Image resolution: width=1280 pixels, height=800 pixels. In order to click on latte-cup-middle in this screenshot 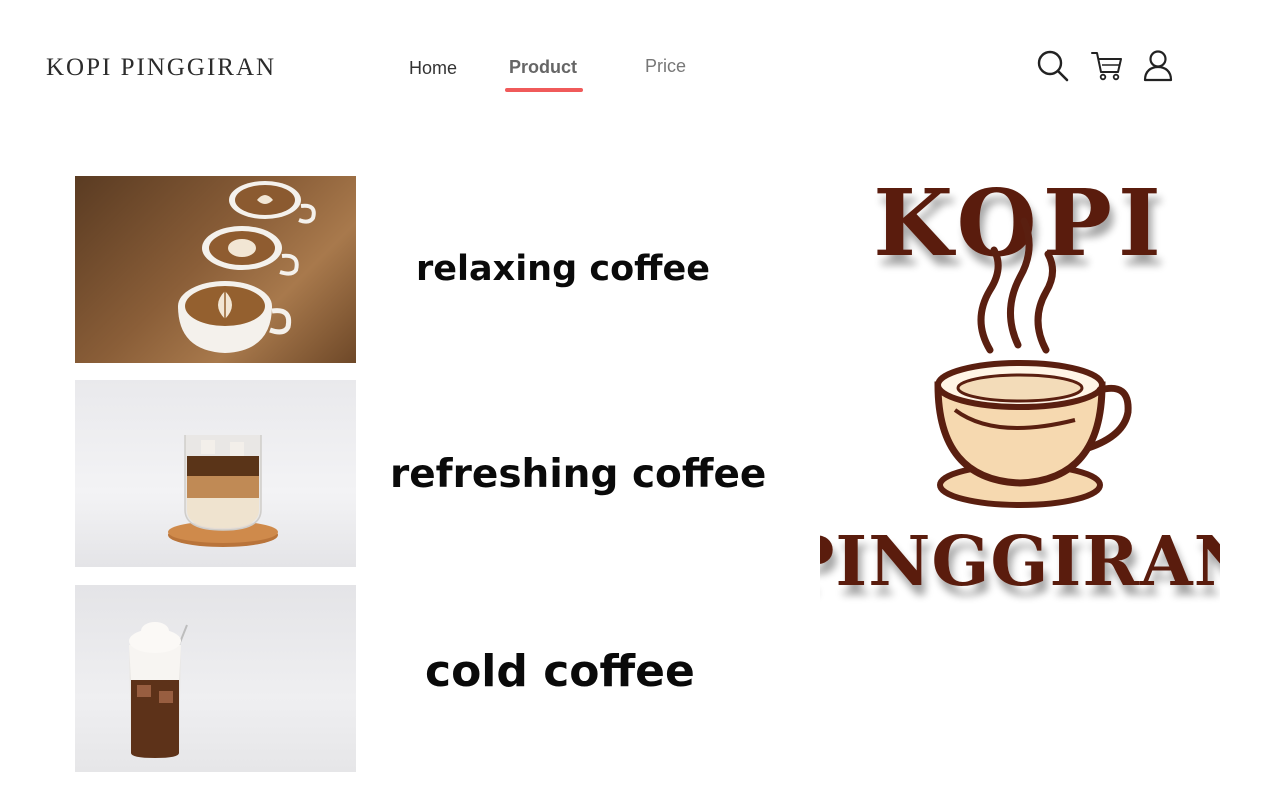, I will do `click(250, 251)`.